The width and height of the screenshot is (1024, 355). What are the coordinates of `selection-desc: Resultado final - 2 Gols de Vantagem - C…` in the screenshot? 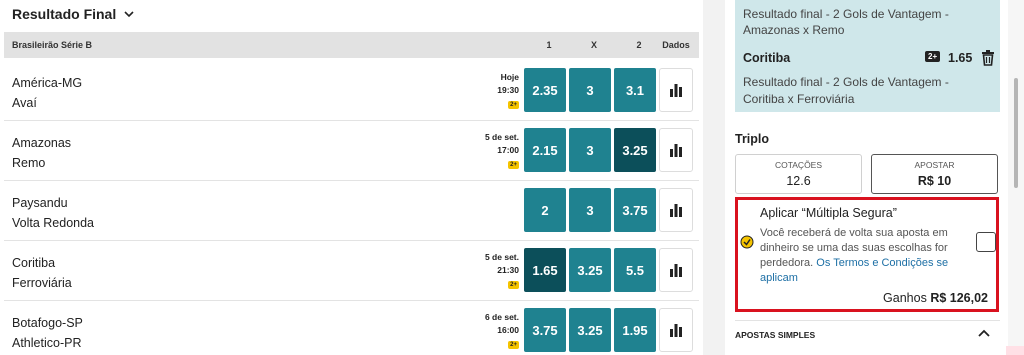 It's located at (846, 90).